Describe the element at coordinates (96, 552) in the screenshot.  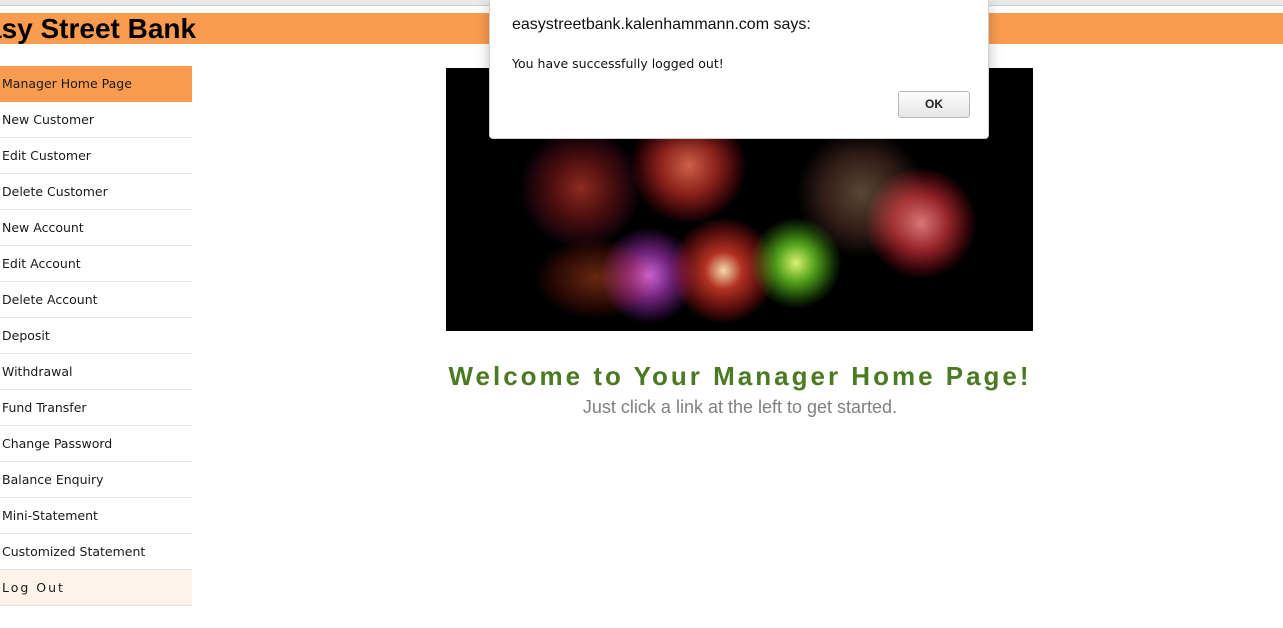
I see `sidebar-item-customized-statement: Customized Statement` at that location.